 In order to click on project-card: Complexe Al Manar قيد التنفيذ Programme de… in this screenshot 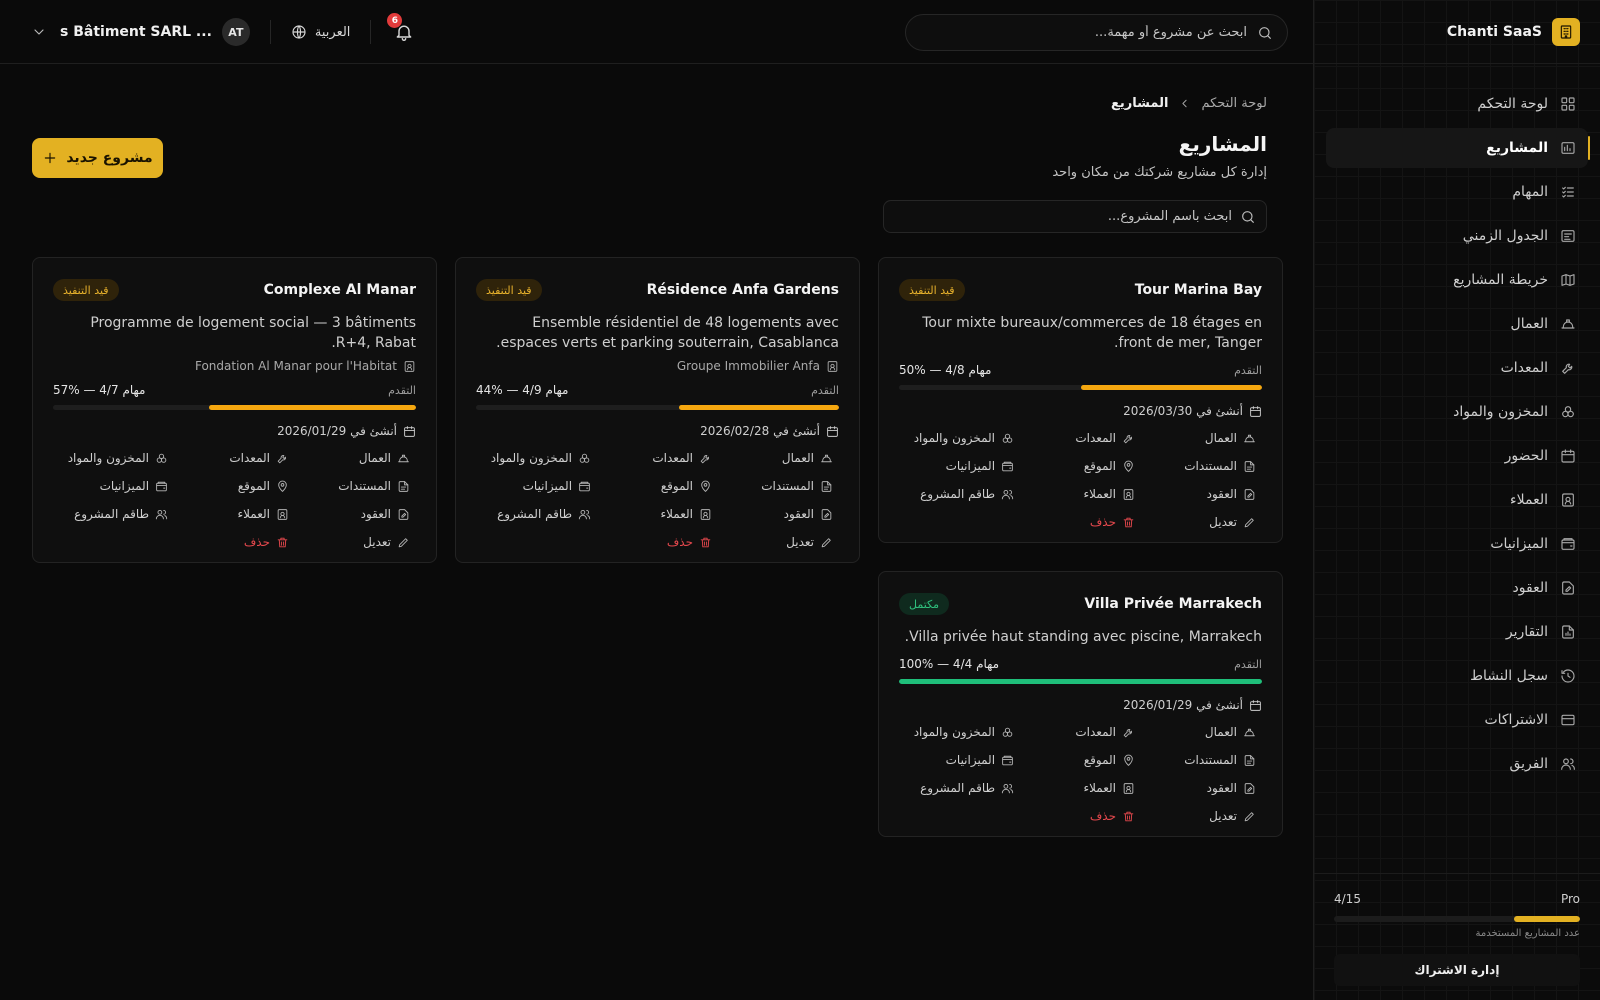, I will do `click(234, 410)`.